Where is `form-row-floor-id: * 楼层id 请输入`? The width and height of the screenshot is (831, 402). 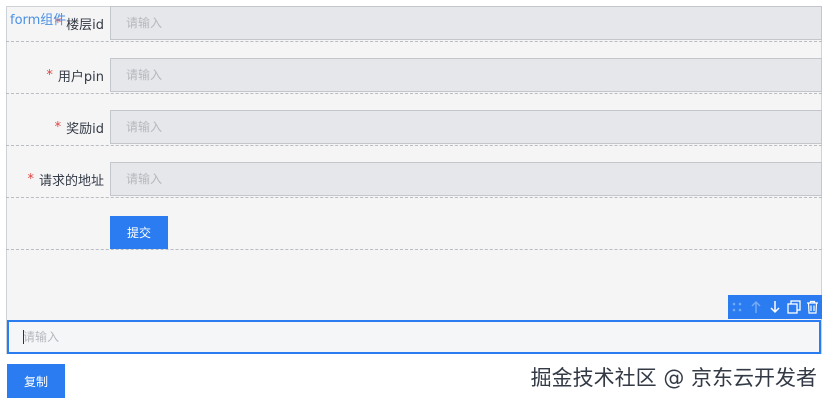 form-row-floor-id: * 楼层id 请输入 is located at coordinates (414, 24).